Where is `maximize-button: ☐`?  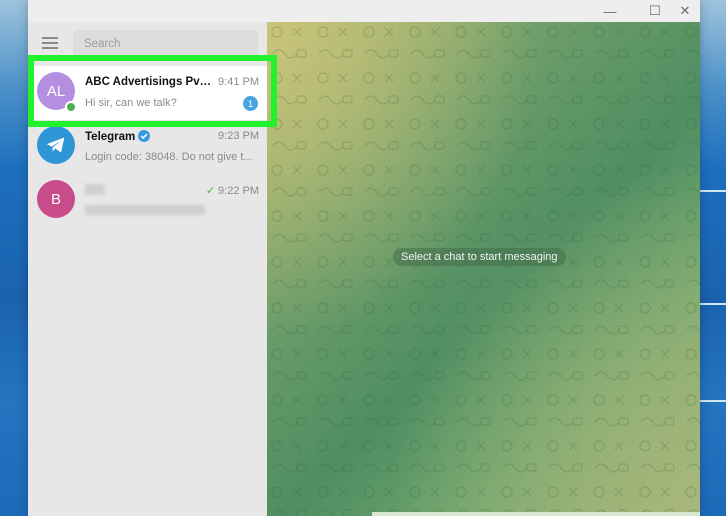
maximize-button: ☐ is located at coordinates (655, 11).